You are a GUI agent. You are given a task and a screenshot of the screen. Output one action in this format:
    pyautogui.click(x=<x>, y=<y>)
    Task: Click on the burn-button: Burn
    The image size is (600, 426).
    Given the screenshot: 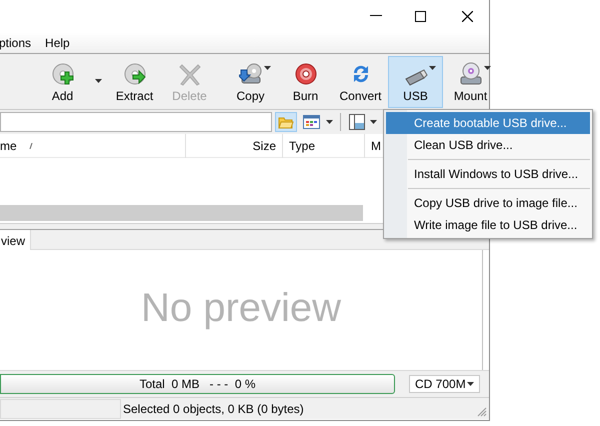 What is the action you would take?
    pyautogui.click(x=305, y=82)
    